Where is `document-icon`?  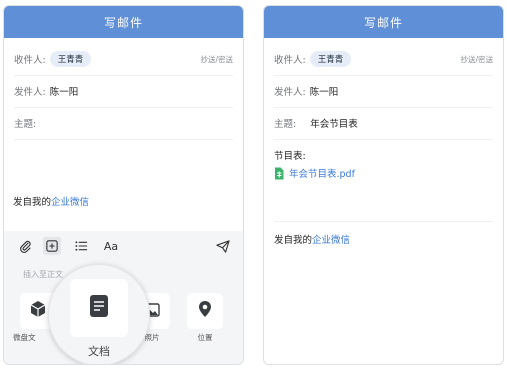
document-icon is located at coordinates (99, 308).